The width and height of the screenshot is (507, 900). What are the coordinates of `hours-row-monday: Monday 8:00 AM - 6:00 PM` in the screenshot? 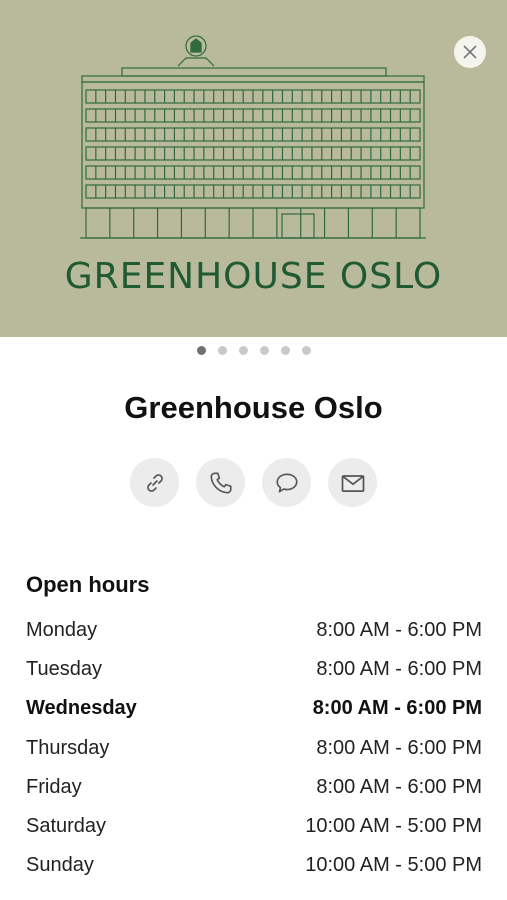 It's located at (254, 630).